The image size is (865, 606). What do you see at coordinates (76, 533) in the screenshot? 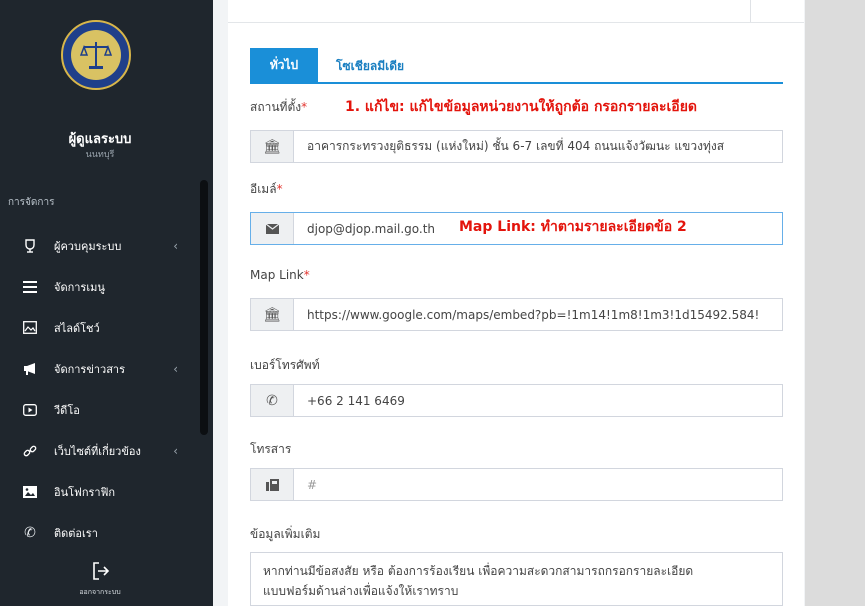
I see `sidebar-item-label: ติดต่อเรา` at bounding box center [76, 533].